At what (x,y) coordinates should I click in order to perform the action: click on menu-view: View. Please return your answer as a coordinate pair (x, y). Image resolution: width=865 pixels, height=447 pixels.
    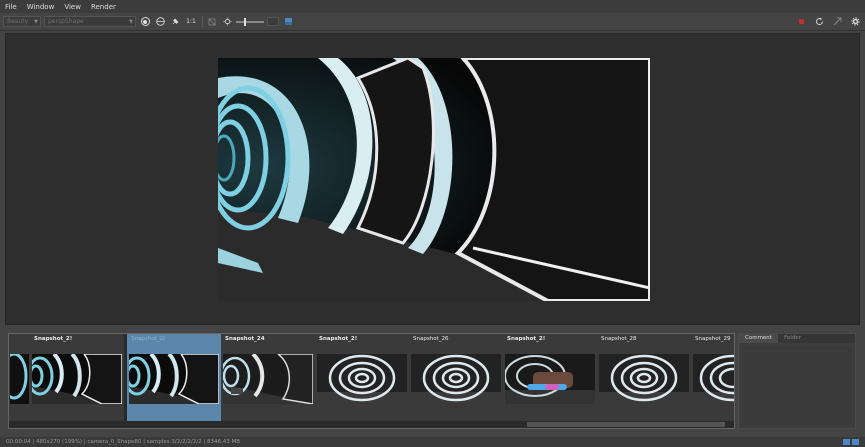
    Looking at the image, I should click on (72, 7).